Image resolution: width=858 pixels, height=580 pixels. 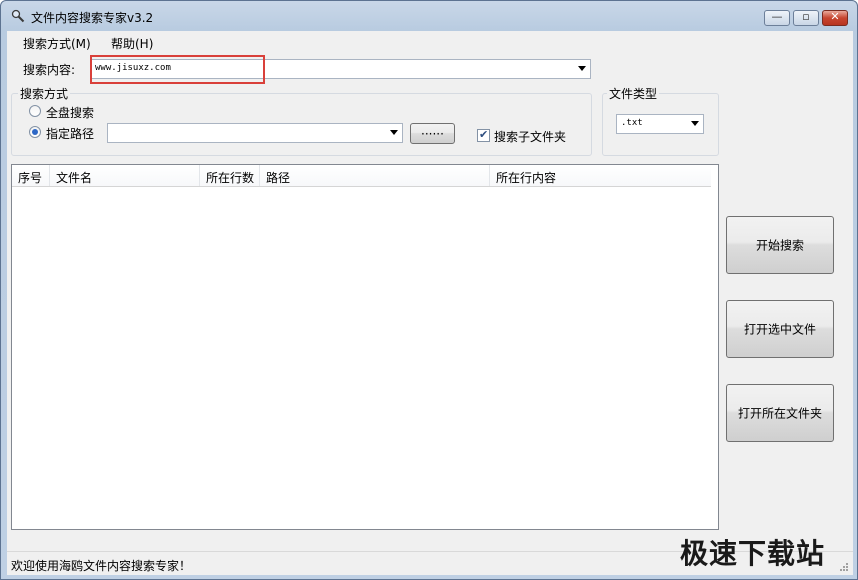 I want to click on browse-button-label: ······, so click(x=432, y=133).